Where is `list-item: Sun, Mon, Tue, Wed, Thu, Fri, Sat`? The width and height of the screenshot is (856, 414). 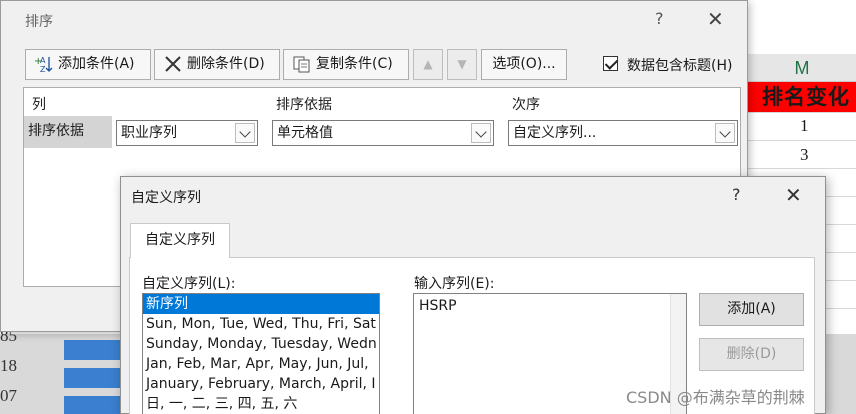
list-item: Sun, Mon, Tue, Wed, Thu, Fri, Sat is located at coordinates (261, 324).